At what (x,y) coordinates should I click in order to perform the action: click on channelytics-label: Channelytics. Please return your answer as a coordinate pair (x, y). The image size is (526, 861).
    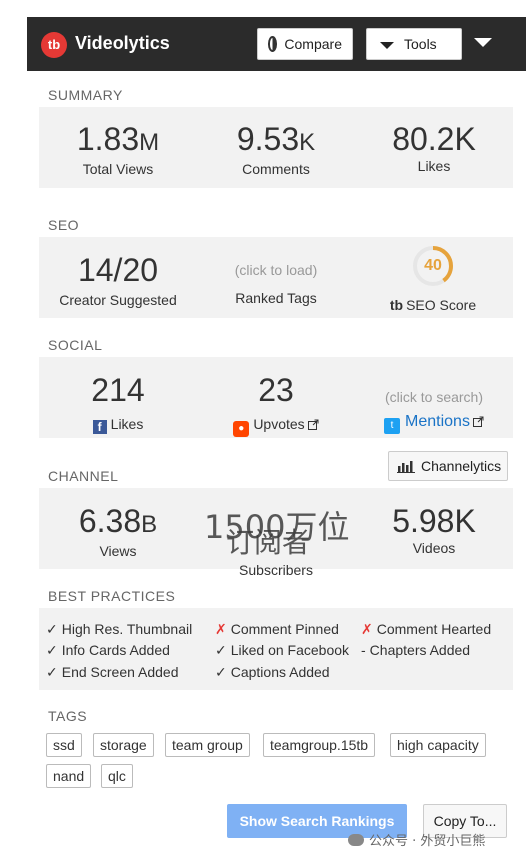
    Looking at the image, I should click on (461, 466).